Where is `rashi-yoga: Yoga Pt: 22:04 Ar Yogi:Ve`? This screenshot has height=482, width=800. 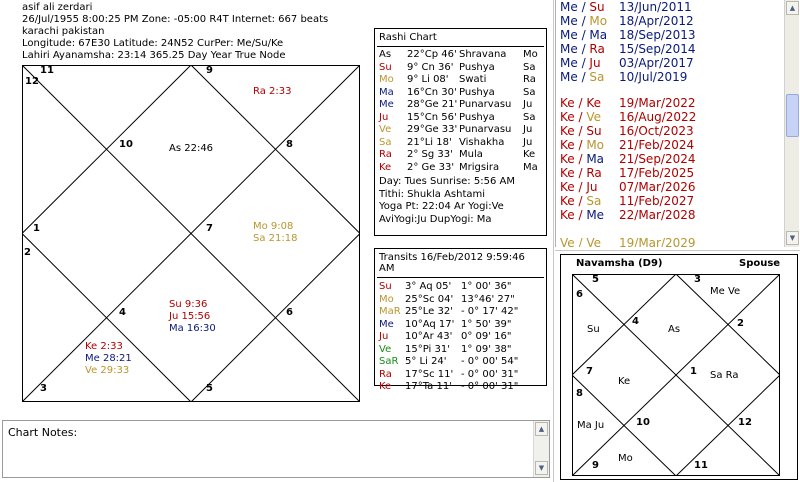
rashi-yoga: Yoga Pt: 22:04 Ar Yogi:Ve is located at coordinates (441, 206).